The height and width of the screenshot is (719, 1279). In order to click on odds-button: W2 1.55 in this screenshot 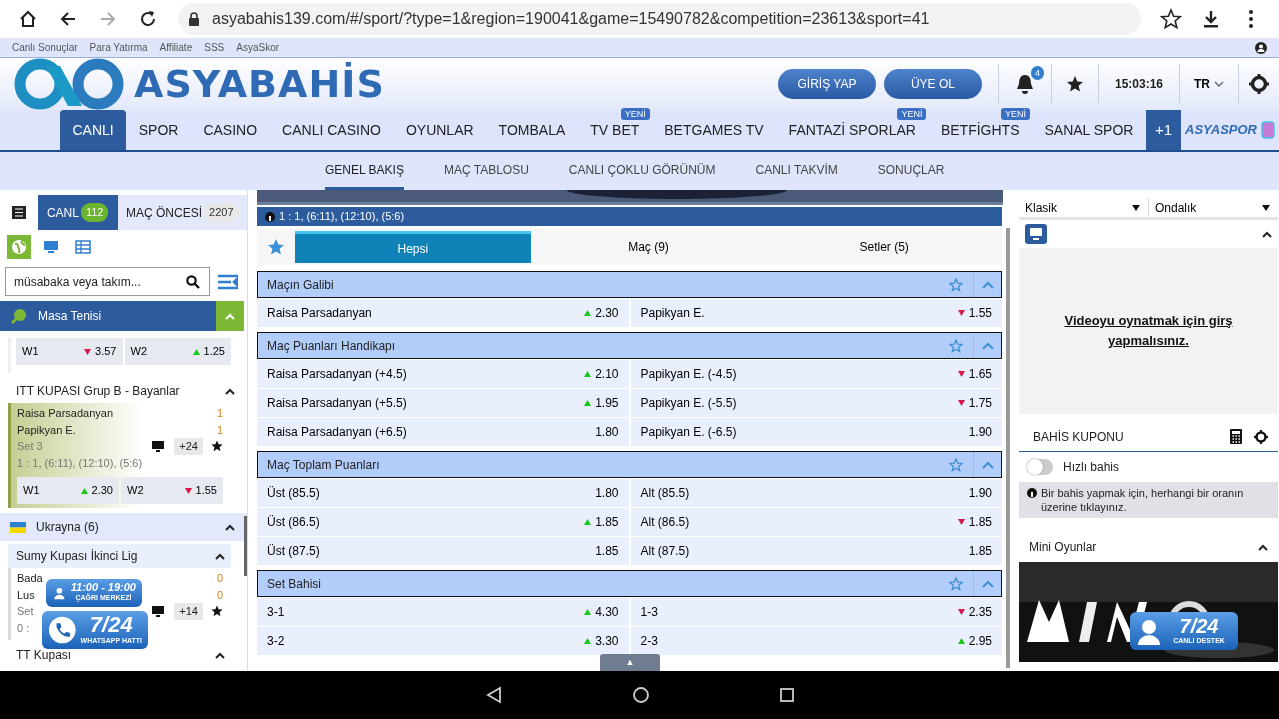, I will do `click(172, 490)`.